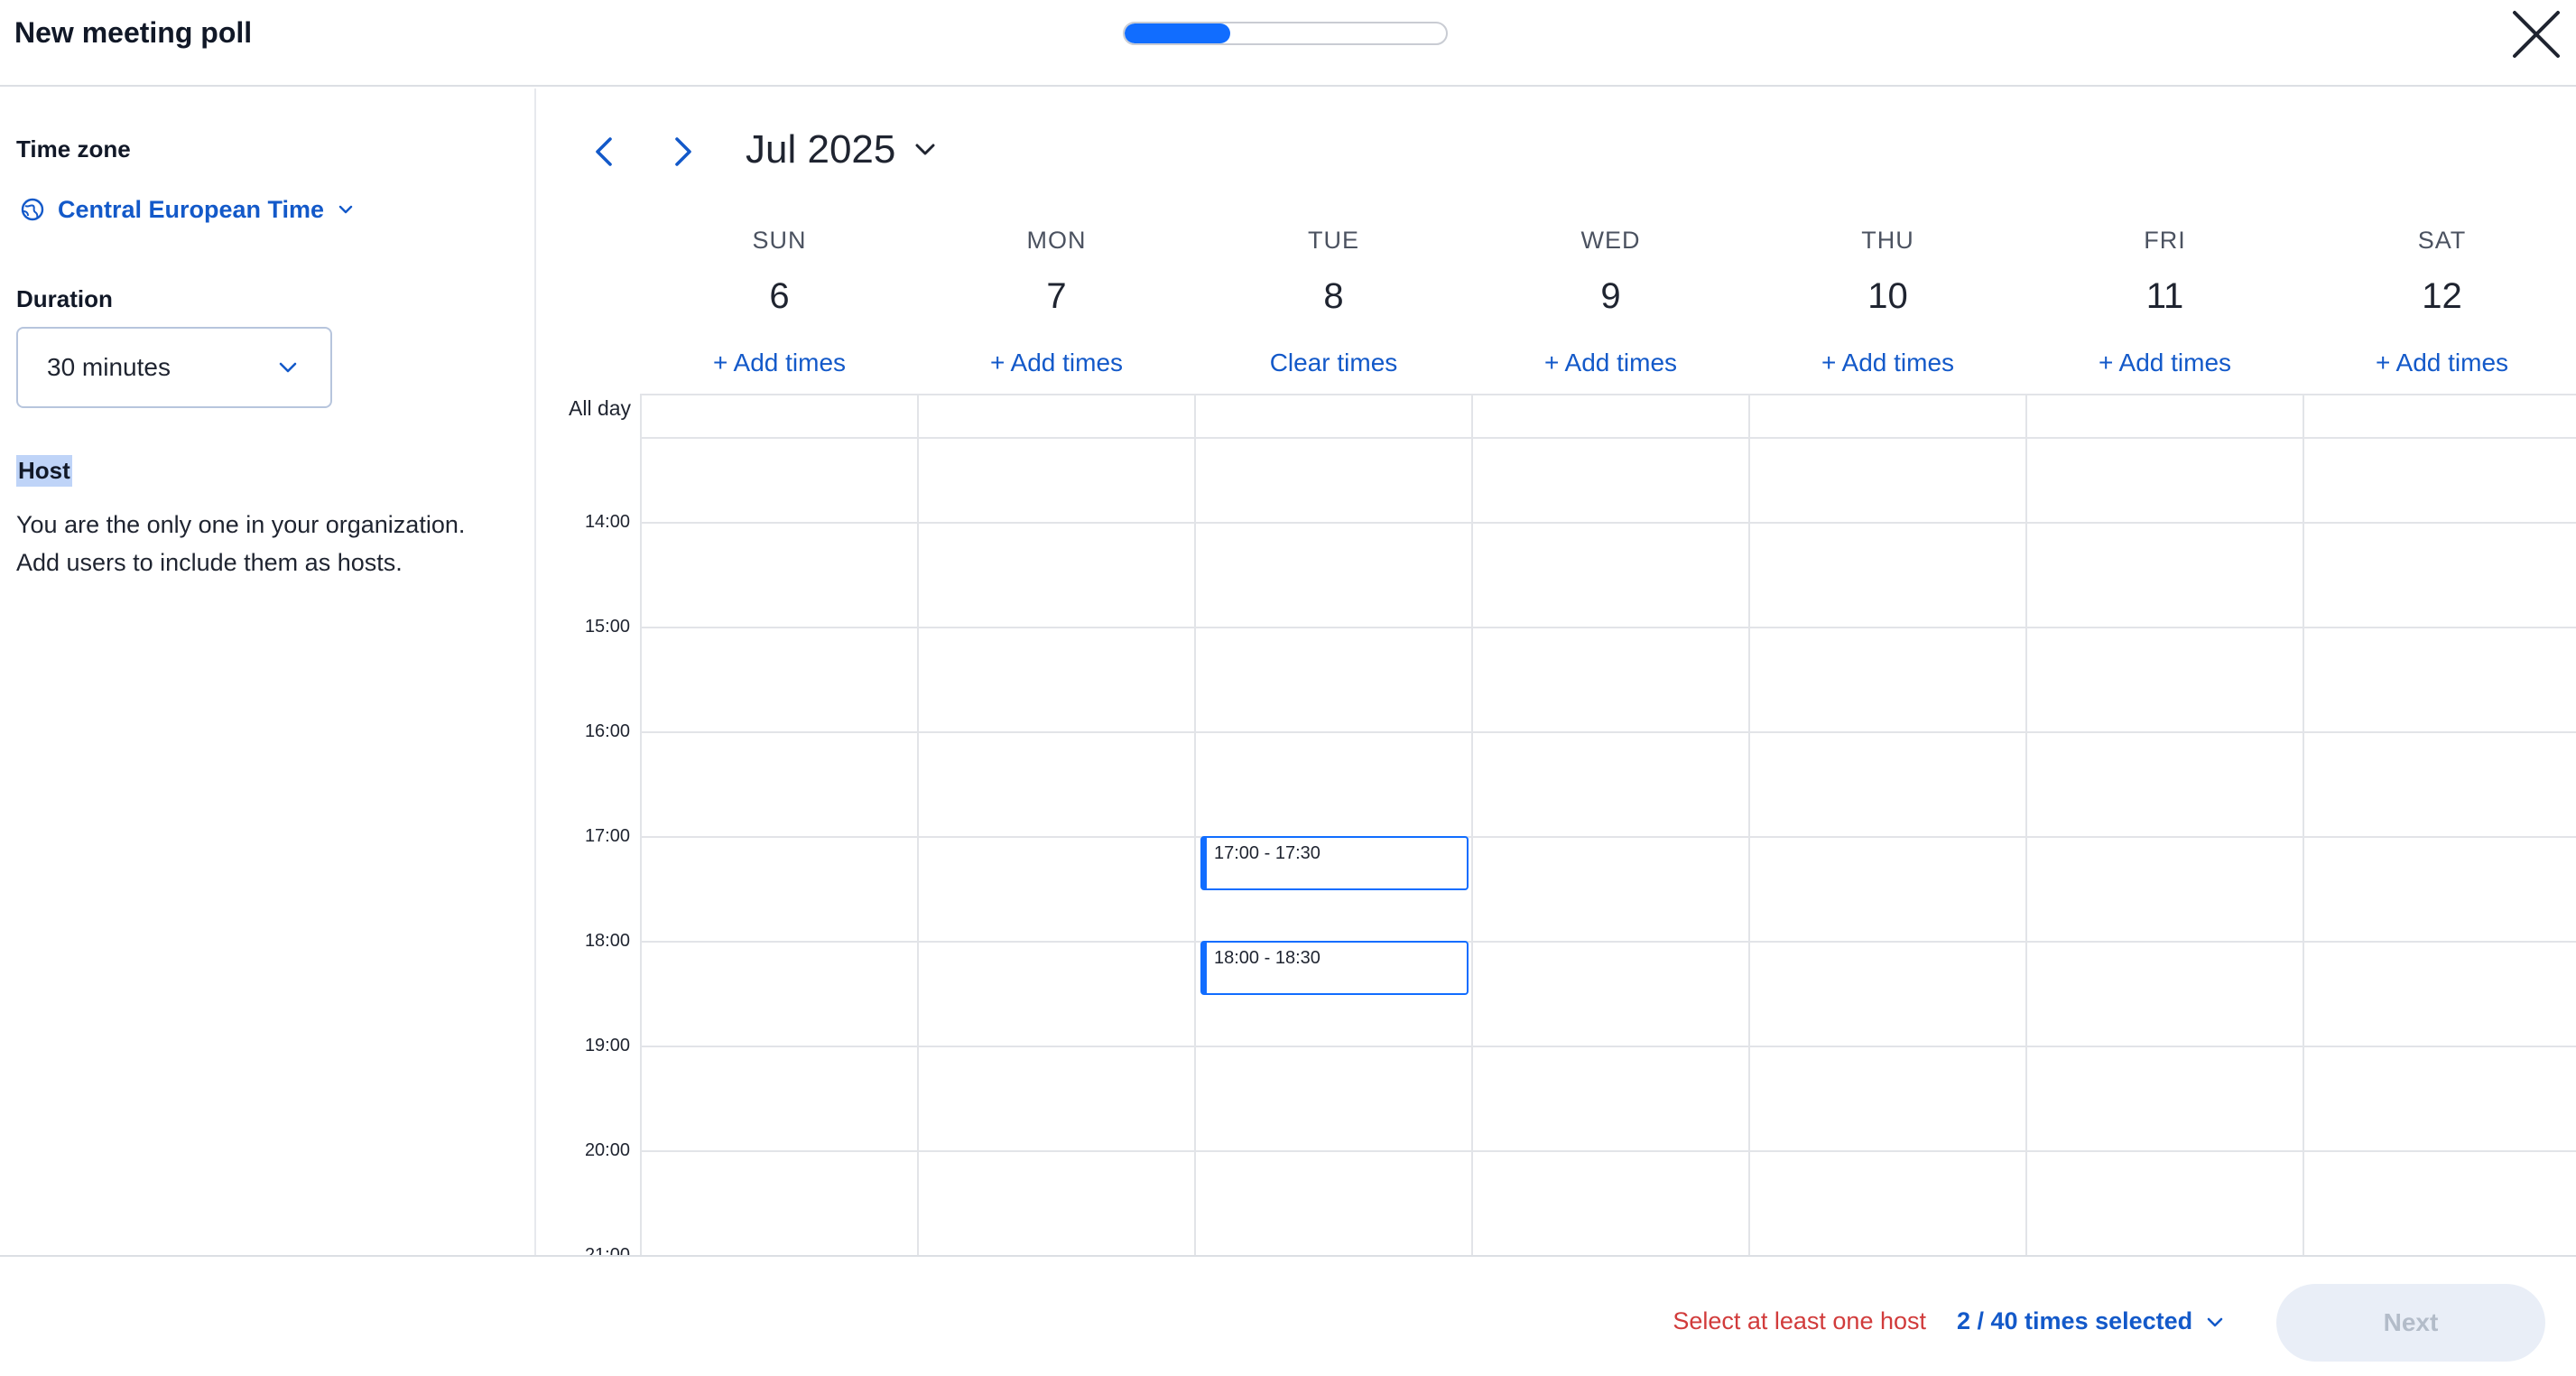  Describe the element at coordinates (1335, 968) in the screenshot. I see `selected-time-slot: 18:00 - 18:30` at that location.